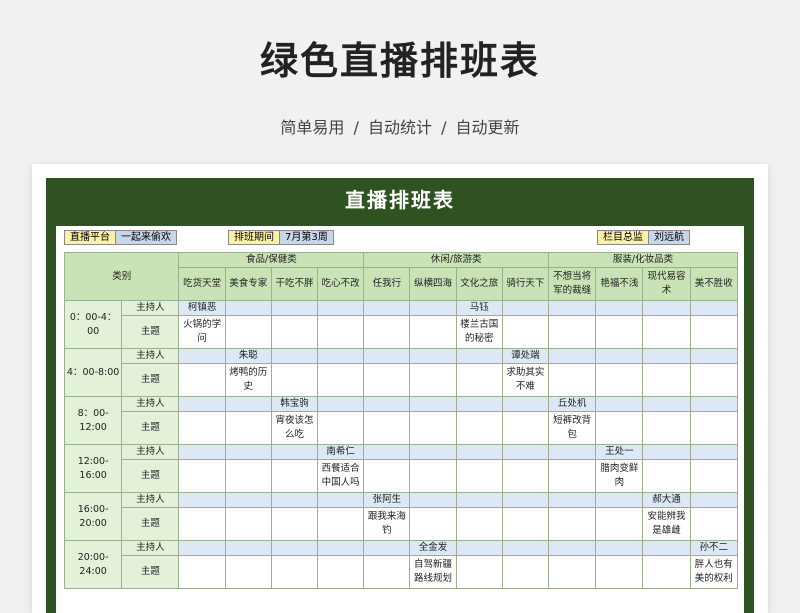  Describe the element at coordinates (714, 548) in the screenshot. I see `host-cell: 孙不二` at that location.